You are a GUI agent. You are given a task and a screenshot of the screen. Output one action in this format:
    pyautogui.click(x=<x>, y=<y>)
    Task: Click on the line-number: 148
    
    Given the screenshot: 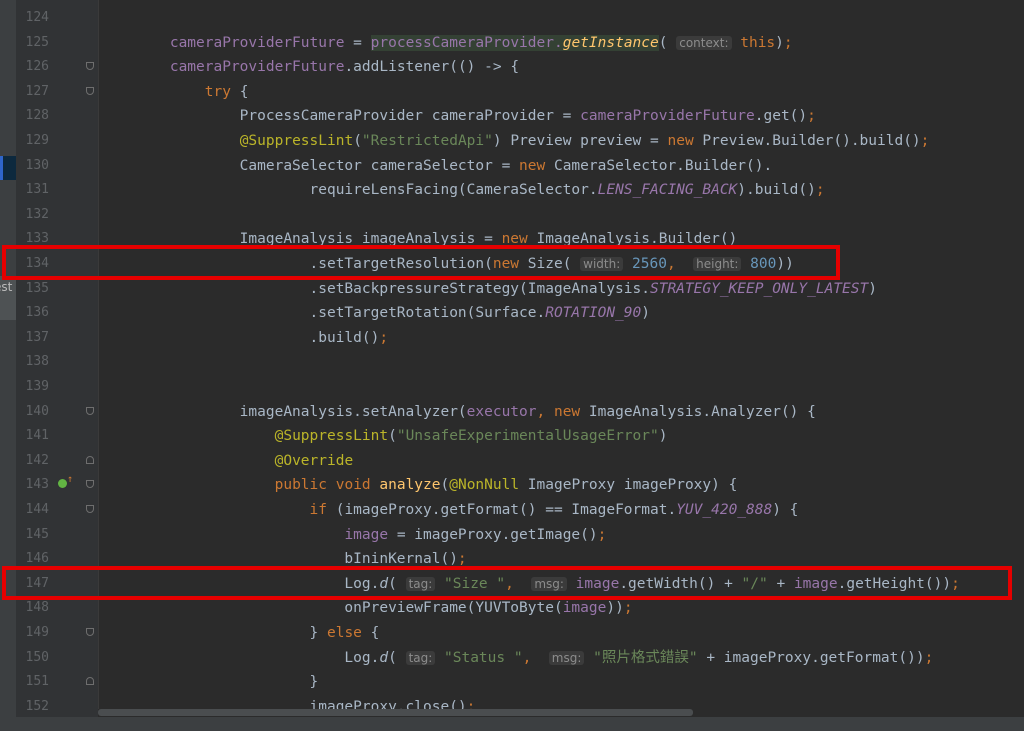 What is the action you would take?
    pyautogui.click(x=37, y=608)
    